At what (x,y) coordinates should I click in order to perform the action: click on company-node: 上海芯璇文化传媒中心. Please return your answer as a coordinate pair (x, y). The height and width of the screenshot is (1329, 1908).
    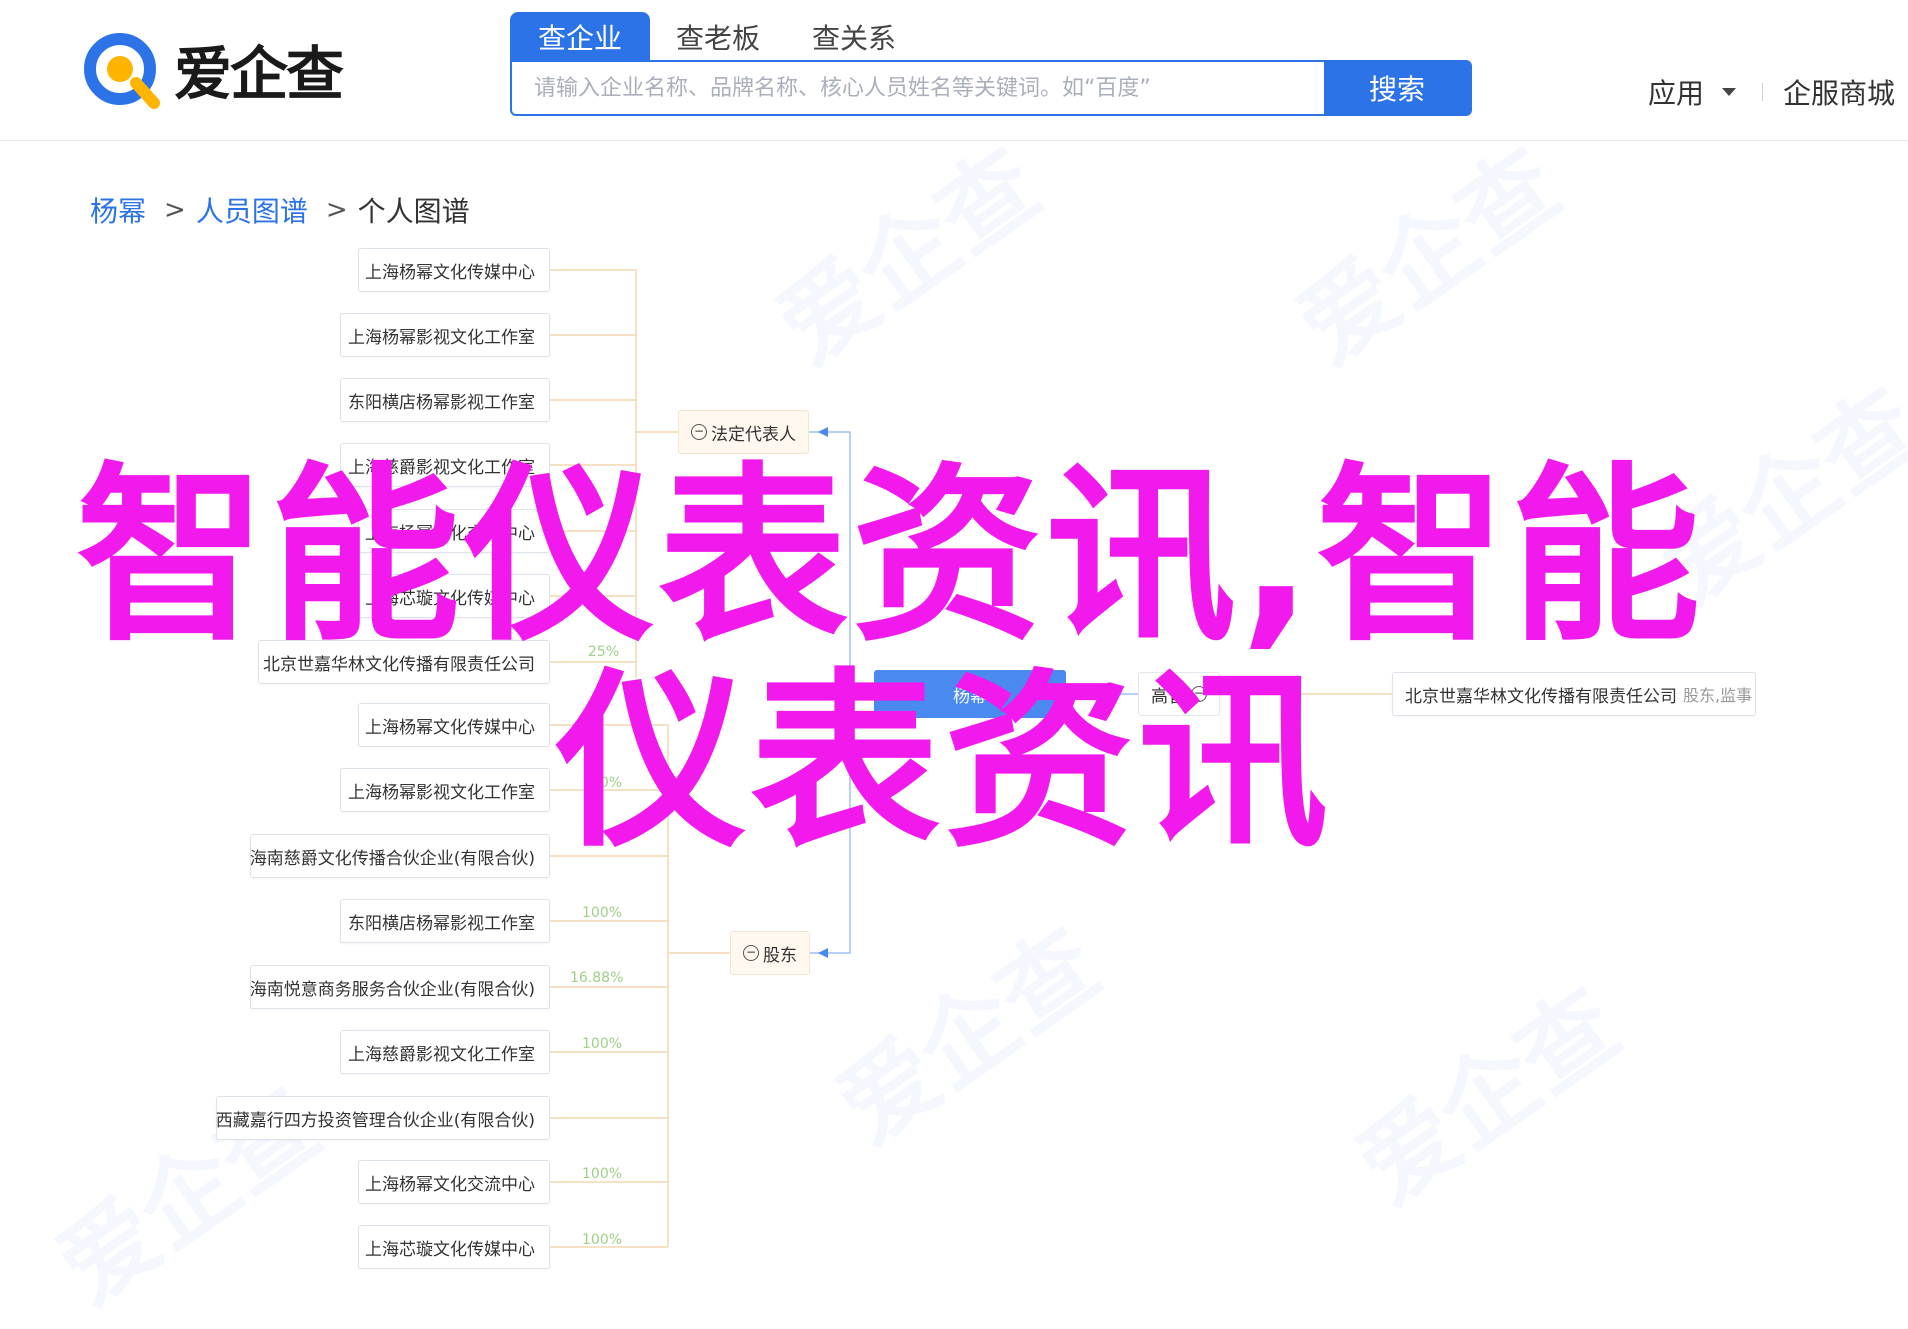
    Looking at the image, I should click on (454, 1247).